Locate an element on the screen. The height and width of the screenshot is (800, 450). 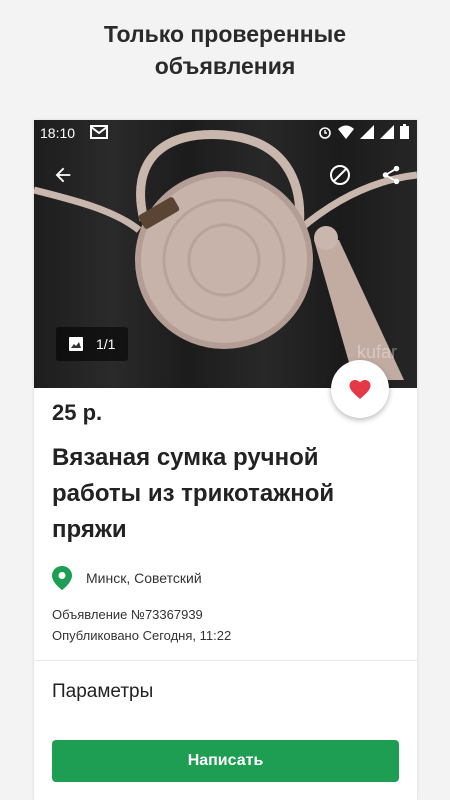
image-icon is located at coordinates (76, 344).